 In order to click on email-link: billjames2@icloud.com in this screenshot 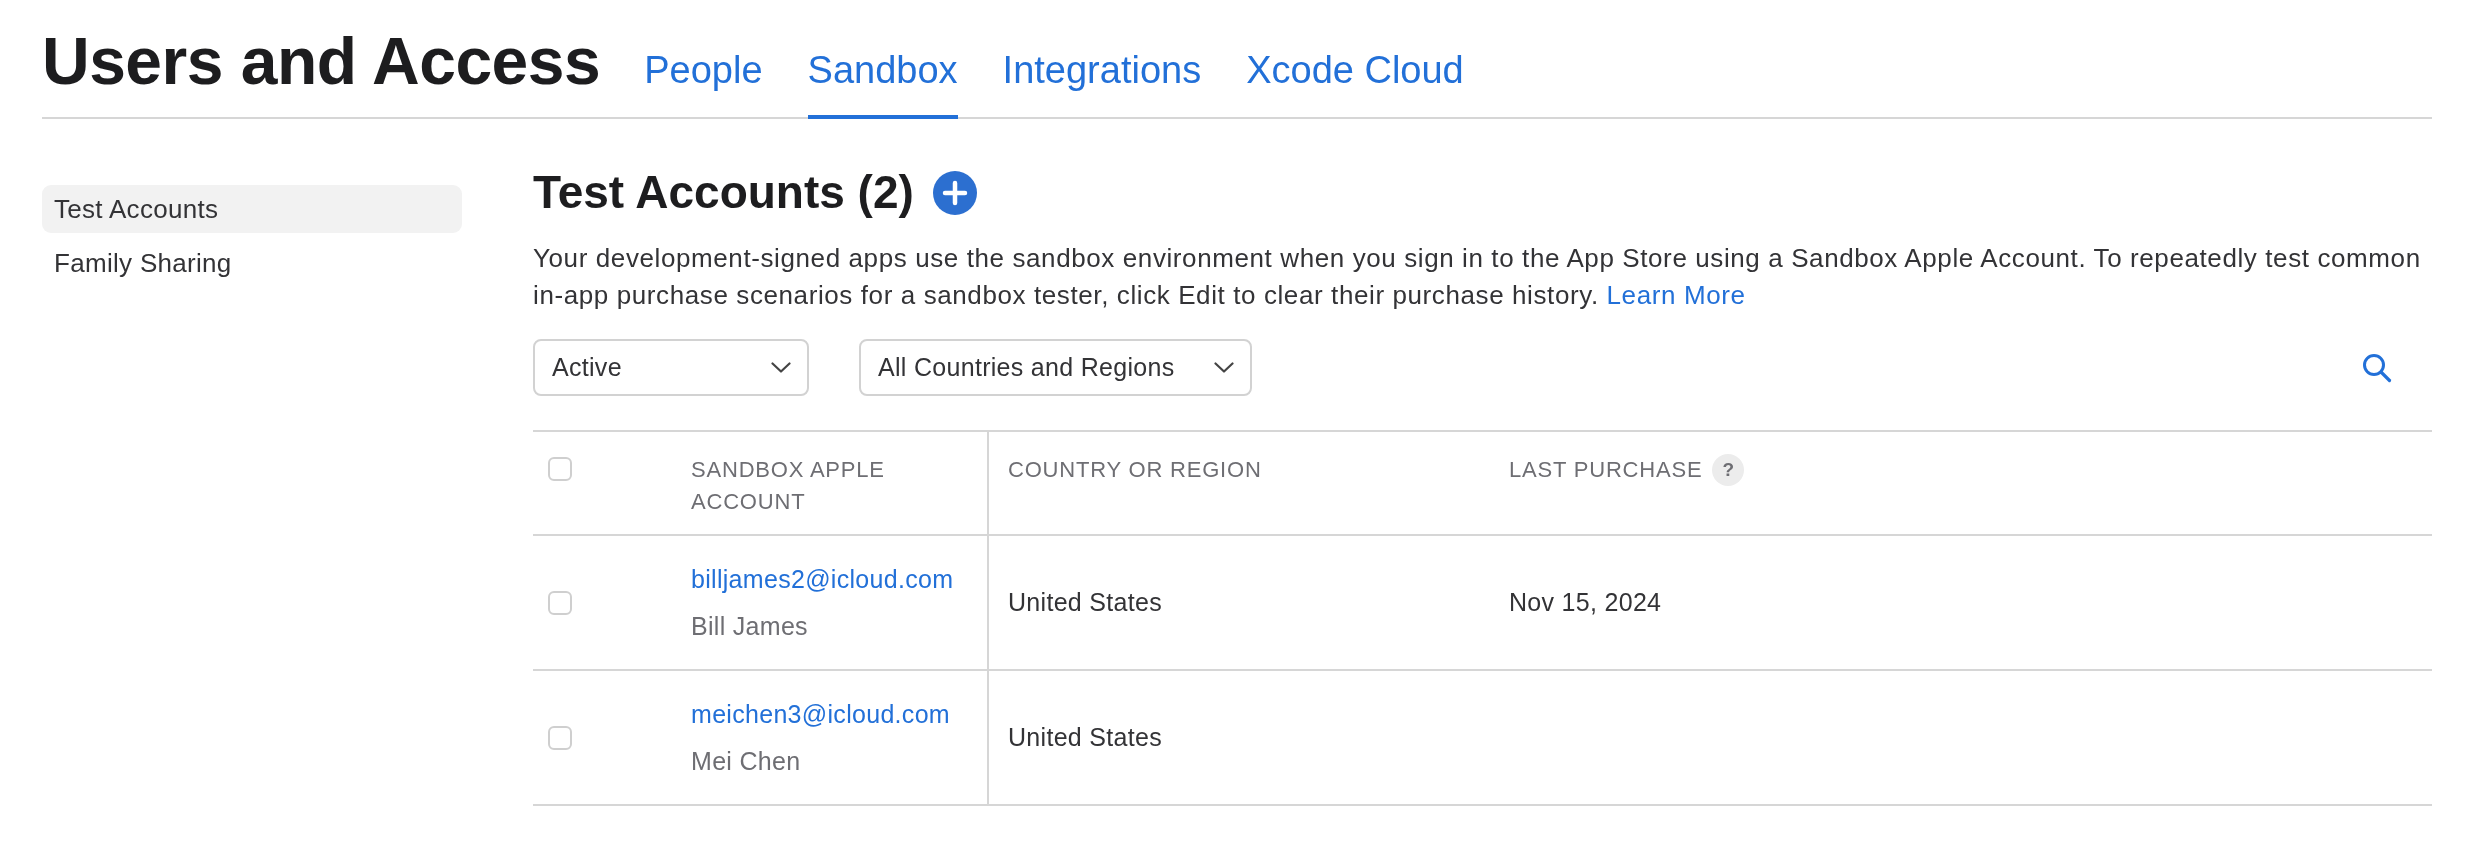, I will do `click(839, 579)`.